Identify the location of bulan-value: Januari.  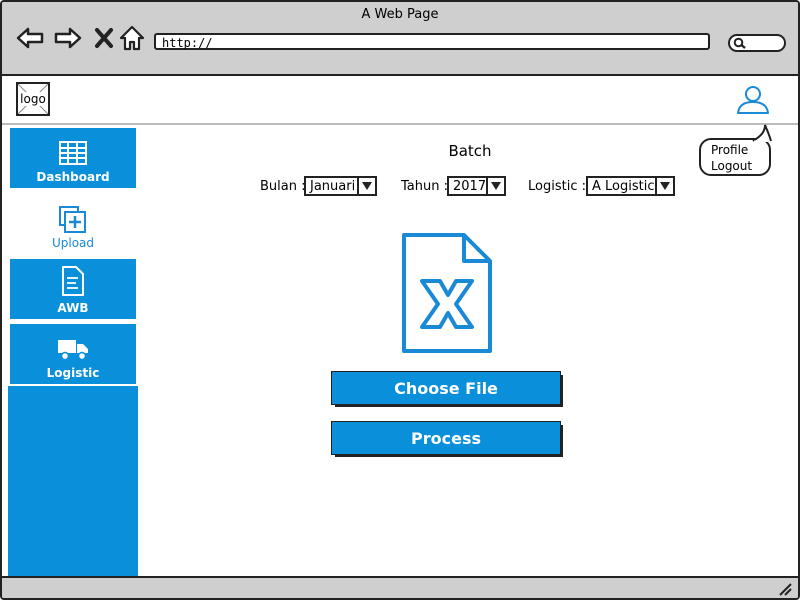
(333, 186).